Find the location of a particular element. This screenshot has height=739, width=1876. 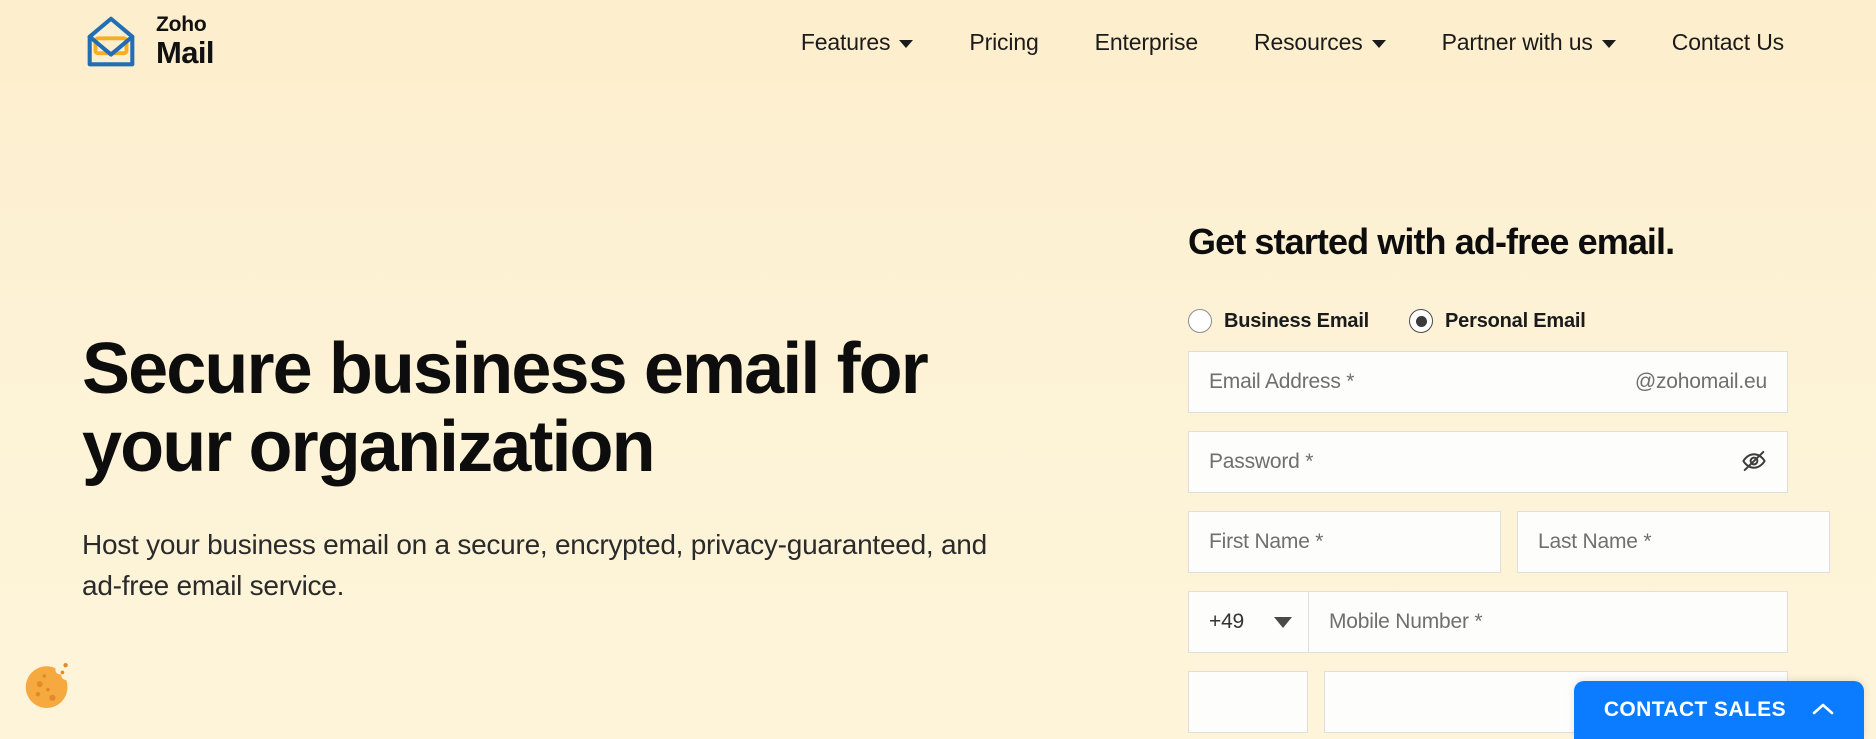

radio-indicator-personal-email is located at coordinates (1421, 321).